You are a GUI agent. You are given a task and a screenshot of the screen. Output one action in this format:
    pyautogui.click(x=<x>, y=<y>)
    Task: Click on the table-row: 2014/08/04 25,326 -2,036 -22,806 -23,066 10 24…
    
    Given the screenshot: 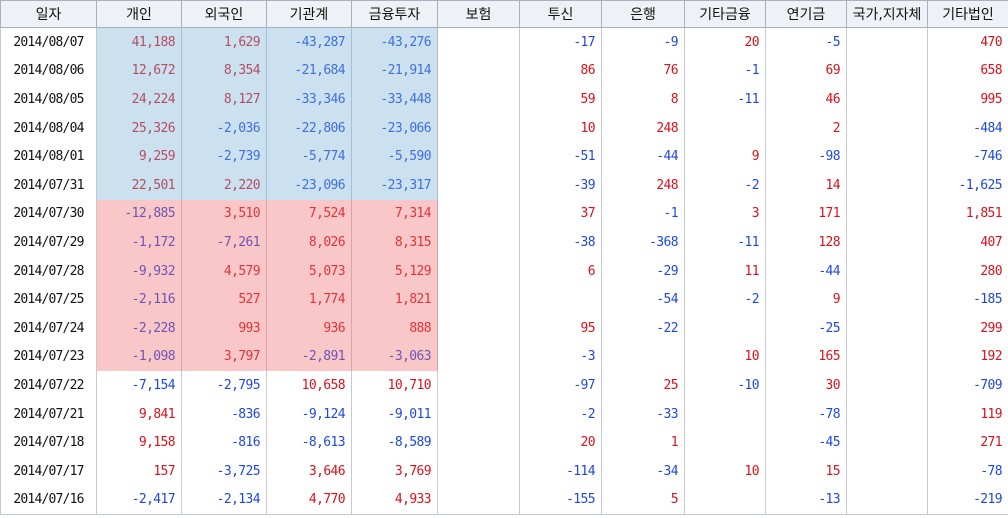 What is the action you would take?
    pyautogui.click(x=504, y=128)
    